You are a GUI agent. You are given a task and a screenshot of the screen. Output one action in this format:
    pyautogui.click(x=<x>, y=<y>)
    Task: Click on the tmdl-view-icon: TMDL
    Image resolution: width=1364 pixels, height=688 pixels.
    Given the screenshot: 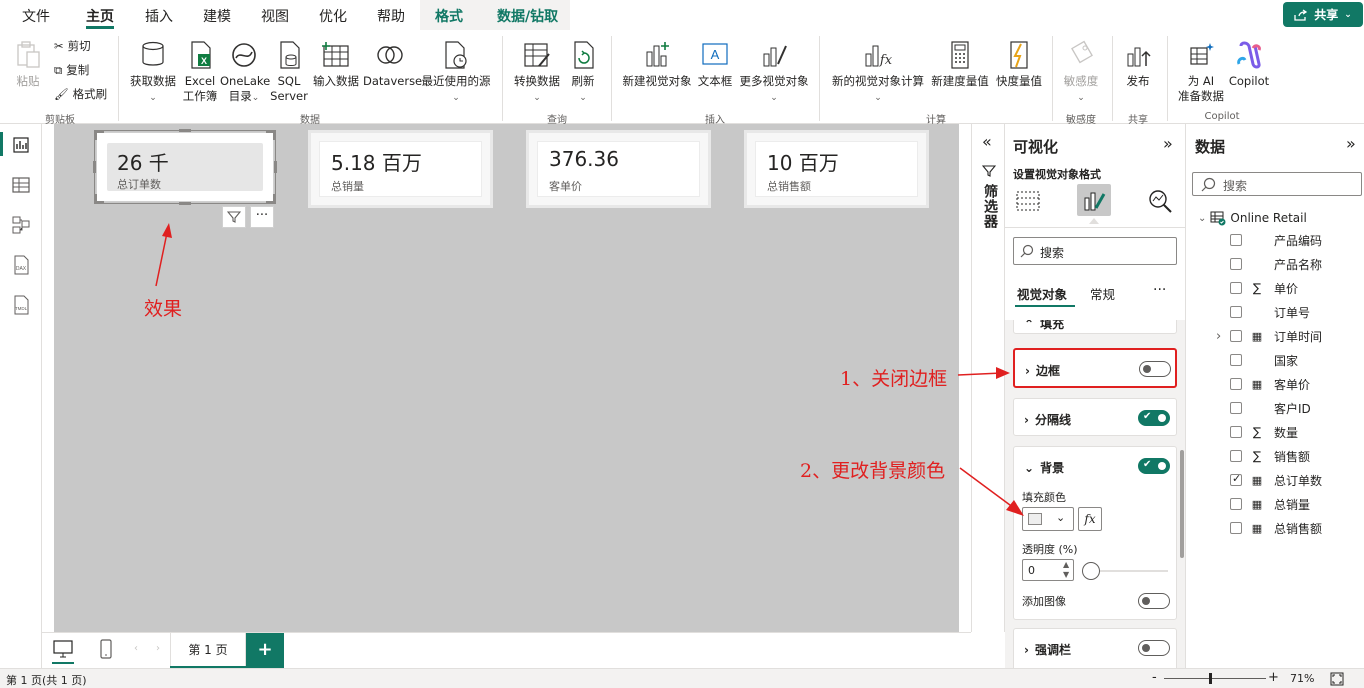 What is the action you would take?
    pyautogui.click(x=21, y=305)
    